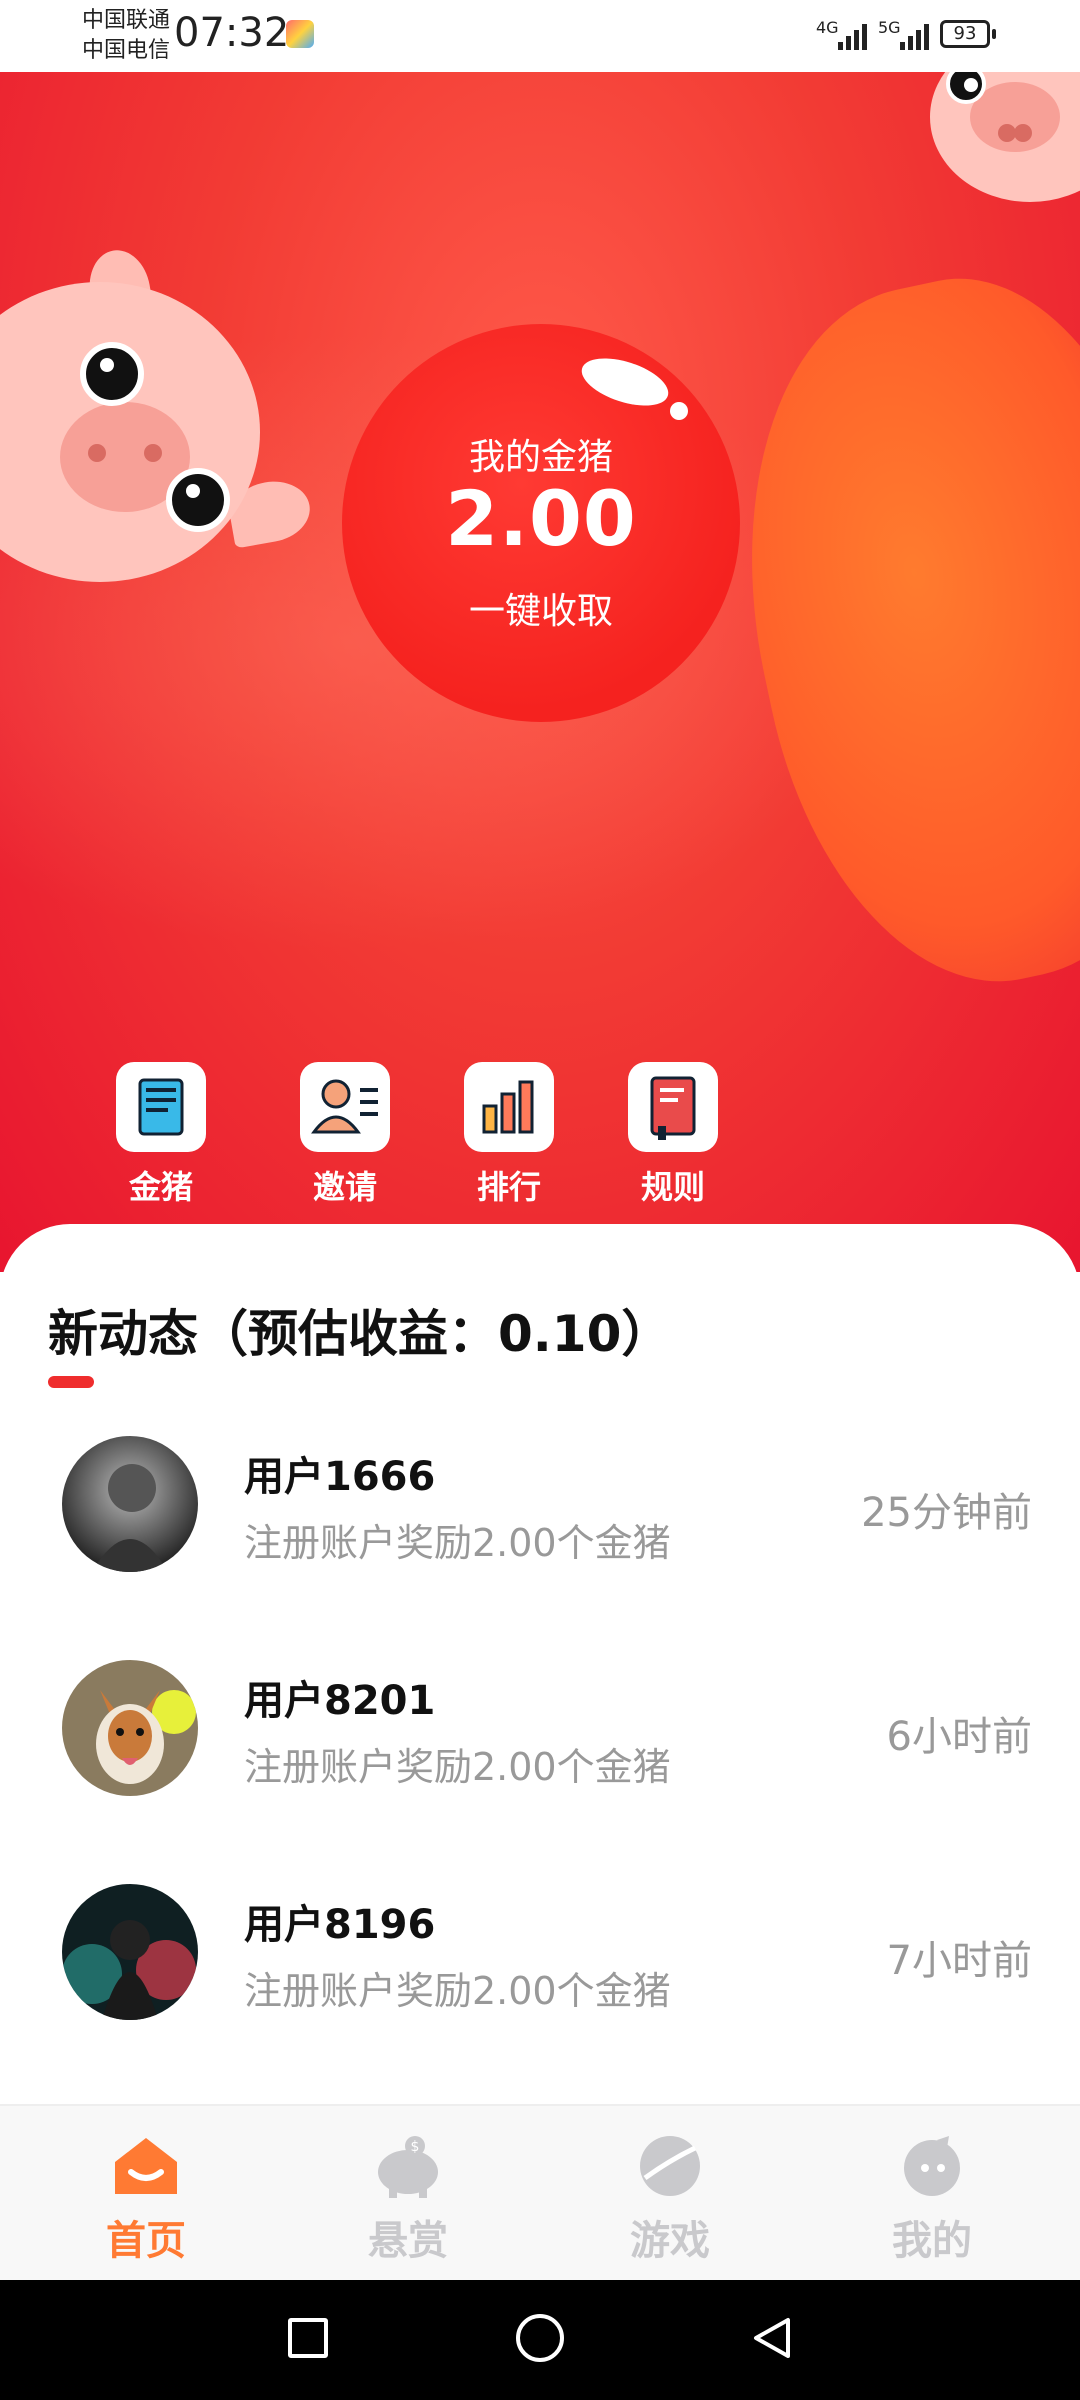 This screenshot has width=1080, height=2400. What do you see at coordinates (126, 36) in the screenshot?
I see `carrier-names: 中国联通 中国电信` at bounding box center [126, 36].